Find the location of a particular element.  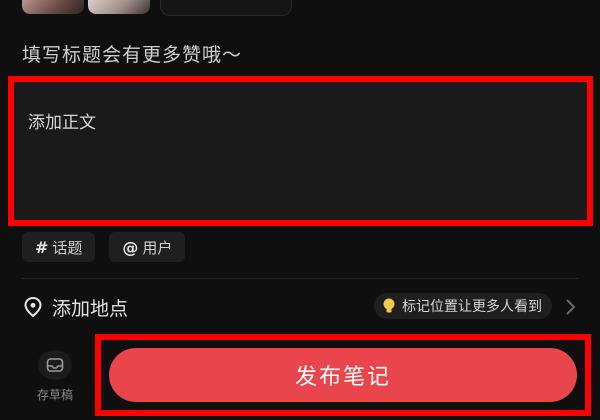

publish-note-button: 发布笔记 is located at coordinates (343, 375).